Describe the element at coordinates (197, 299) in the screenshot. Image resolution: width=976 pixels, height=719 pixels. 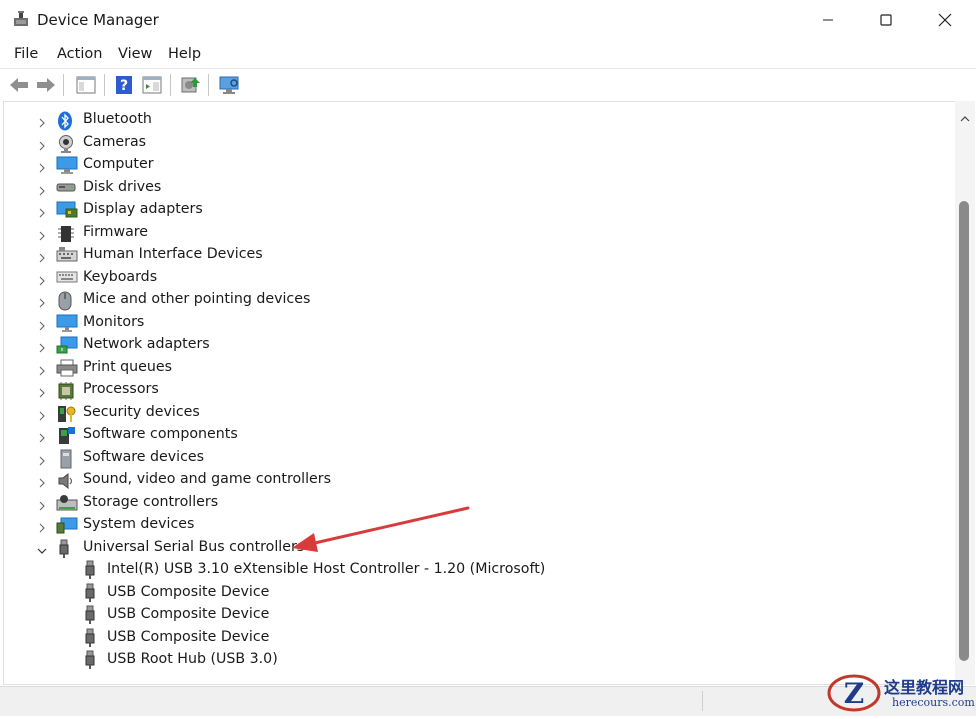
I see `tree-category-label: Mice and other pointing devices` at that location.